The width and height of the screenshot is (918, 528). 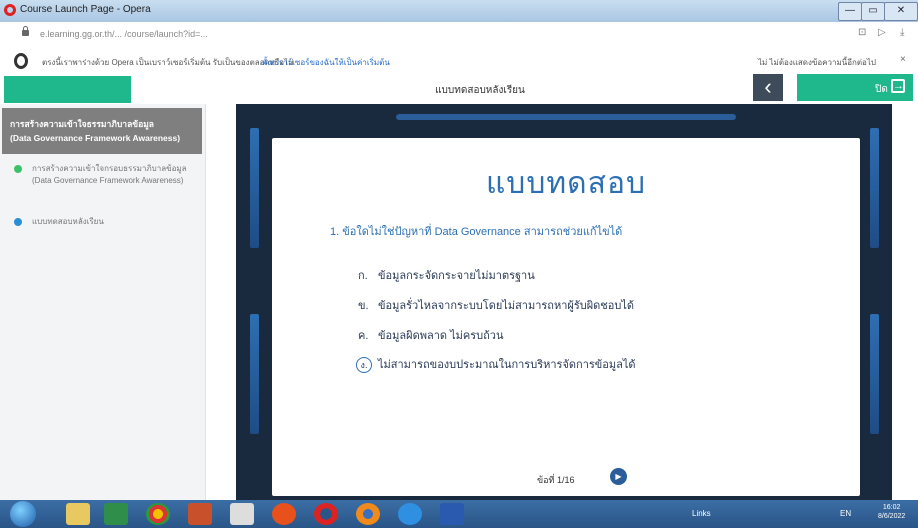 What do you see at coordinates (78, 514) in the screenshot?
I see `explorer-taskbar-icon` at bounding box center [78, 514].